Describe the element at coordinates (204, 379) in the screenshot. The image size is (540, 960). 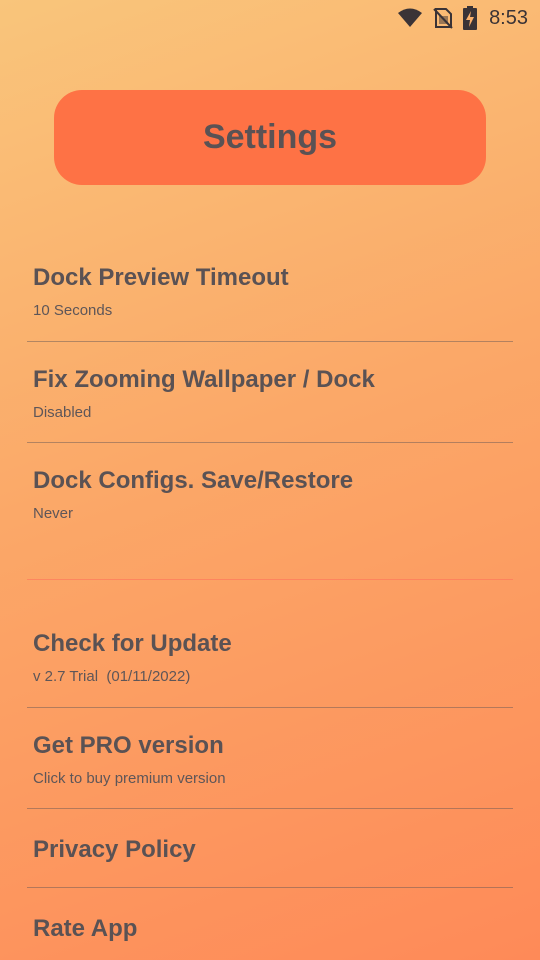
I see `setting-title: Fix Zooming Wallpaper / Dock` at that location.